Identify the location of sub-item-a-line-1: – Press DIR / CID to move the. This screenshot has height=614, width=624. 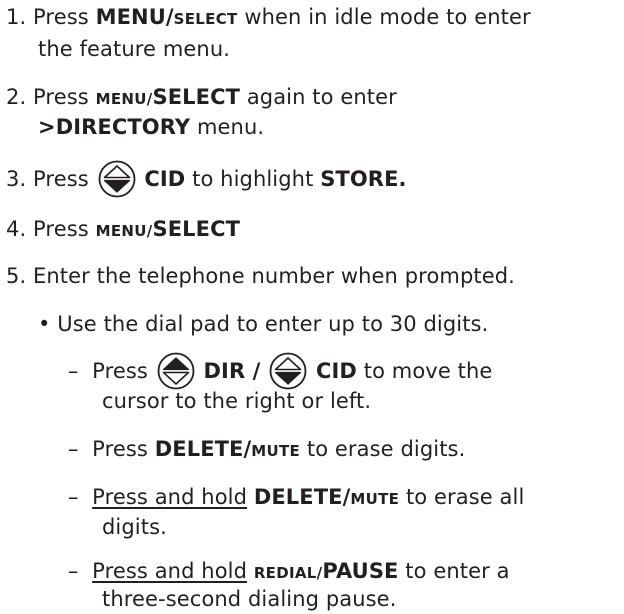
(280, 371).